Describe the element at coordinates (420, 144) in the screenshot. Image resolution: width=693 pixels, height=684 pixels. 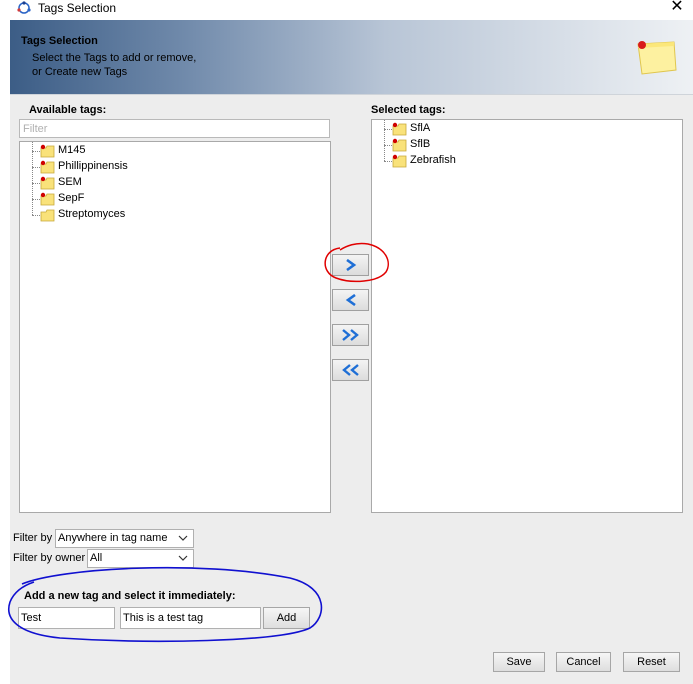
I see `tag-label: SflB` at that location.